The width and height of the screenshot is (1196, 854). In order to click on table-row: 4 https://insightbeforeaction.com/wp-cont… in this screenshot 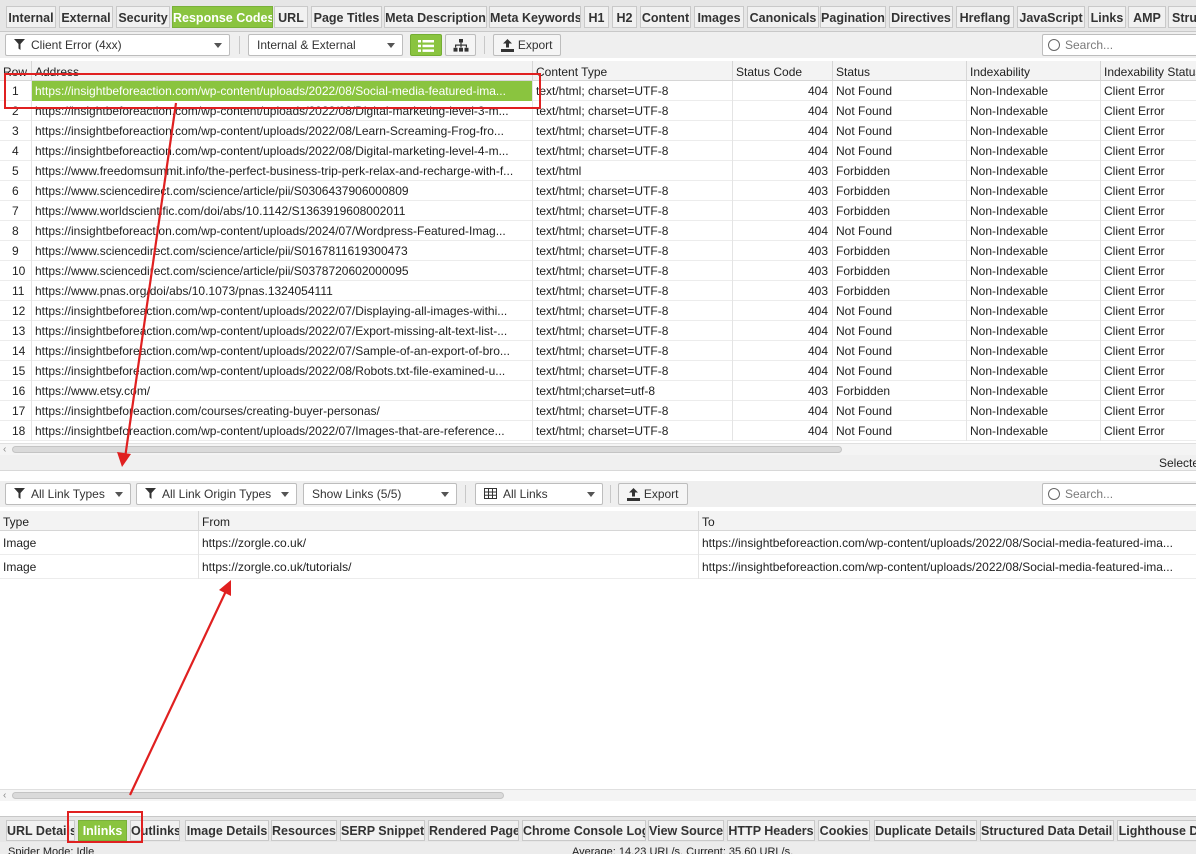, I will do `click(598, 151)`.